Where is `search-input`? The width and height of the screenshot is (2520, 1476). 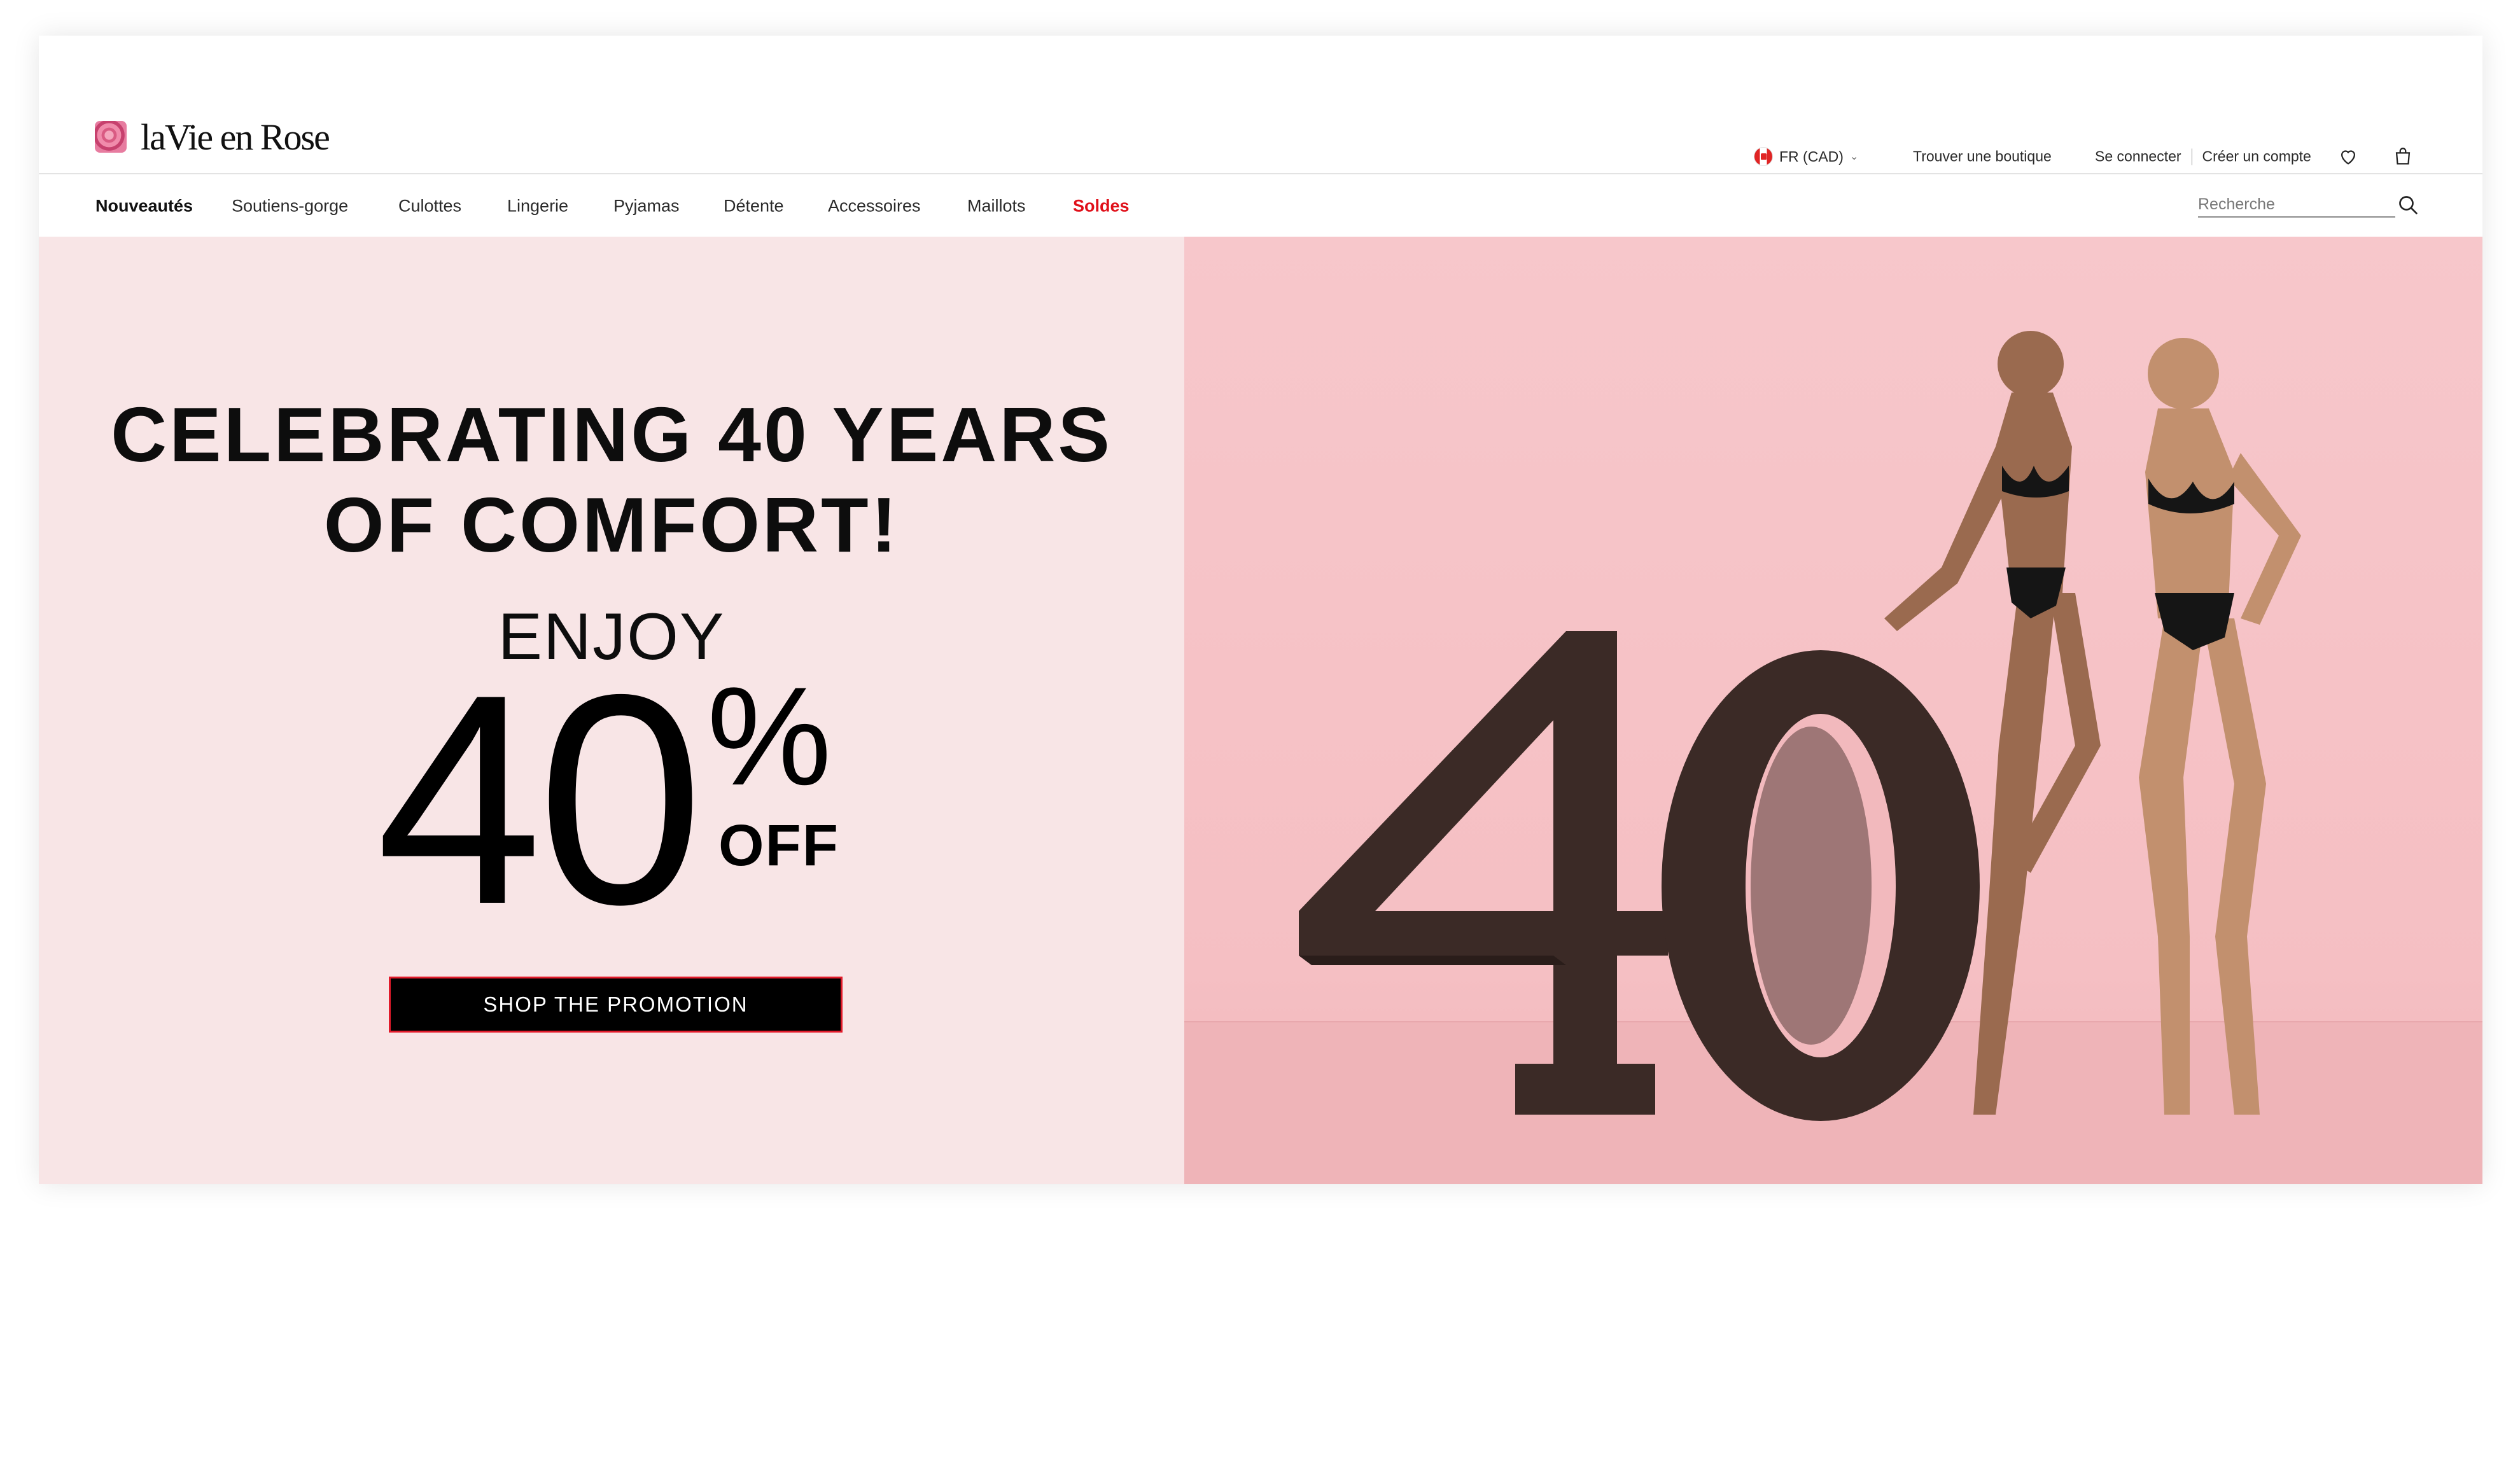
search-input is located at coordinates (2296, 204).